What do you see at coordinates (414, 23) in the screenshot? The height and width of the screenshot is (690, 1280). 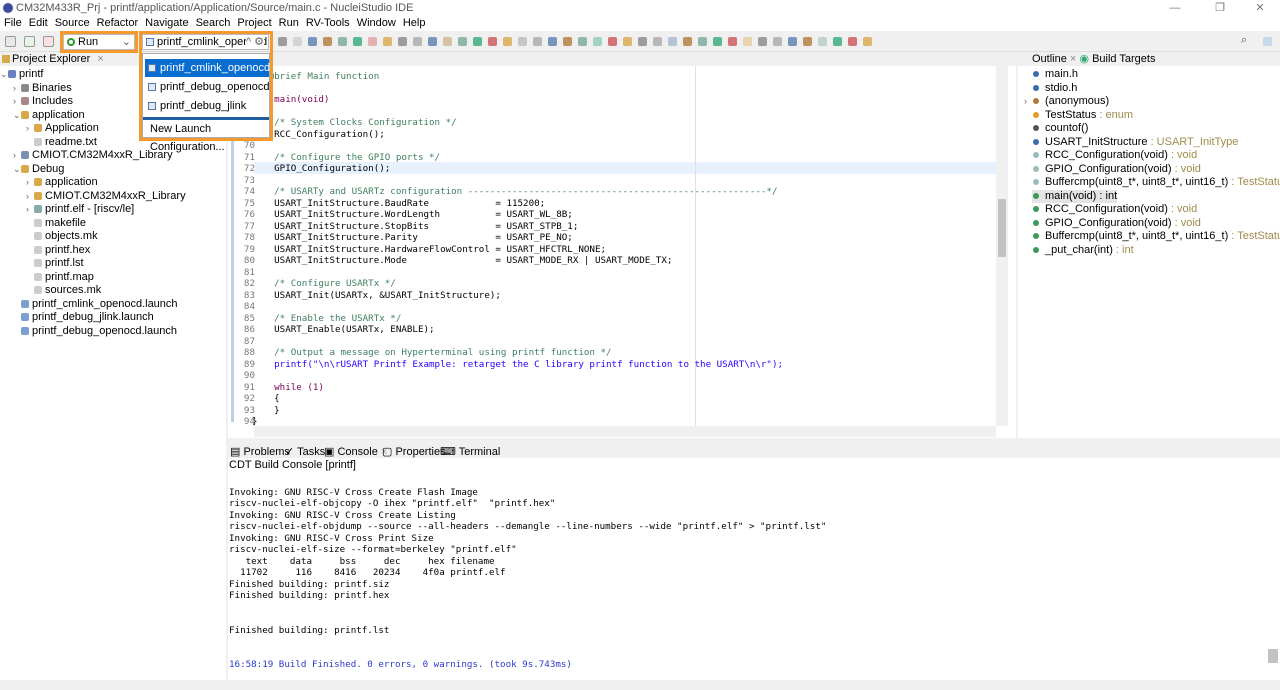 I see `menu-help: Help` at bounding box center [414, 23].